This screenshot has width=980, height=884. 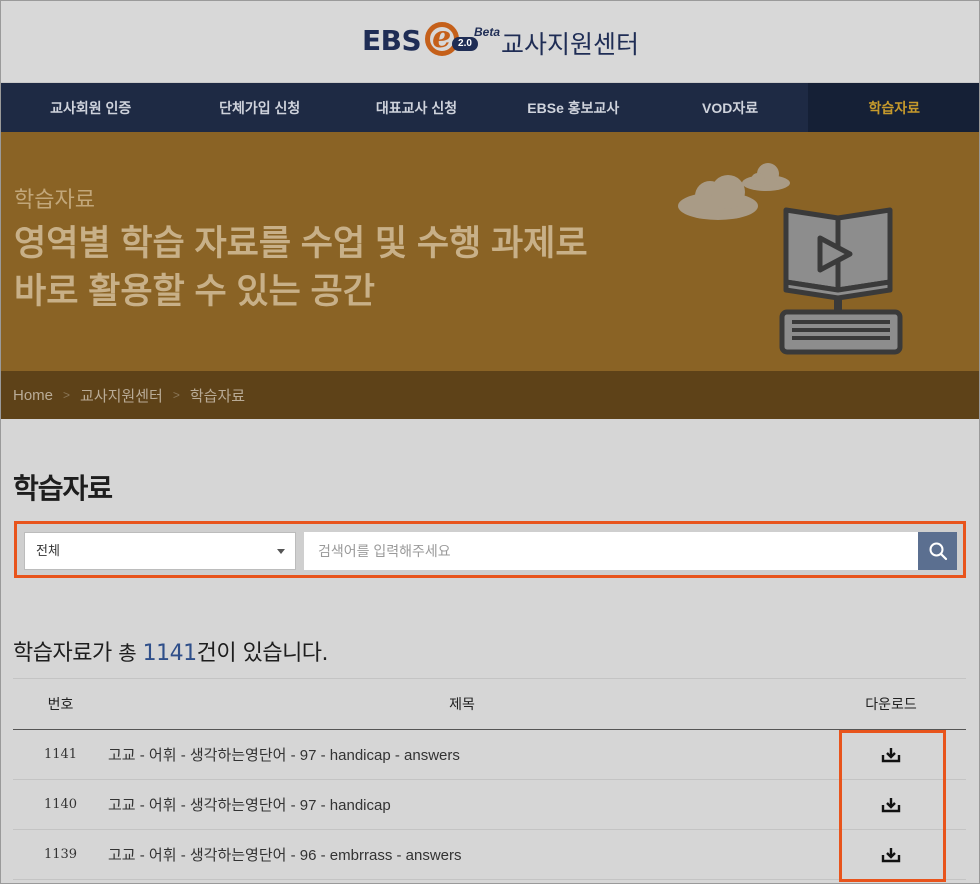 What do you see at coordinates (416, 107) in the screenshot?
I see `nav-item-rep-teacher: 대표교사 신청` at bounding box center [416, 107].